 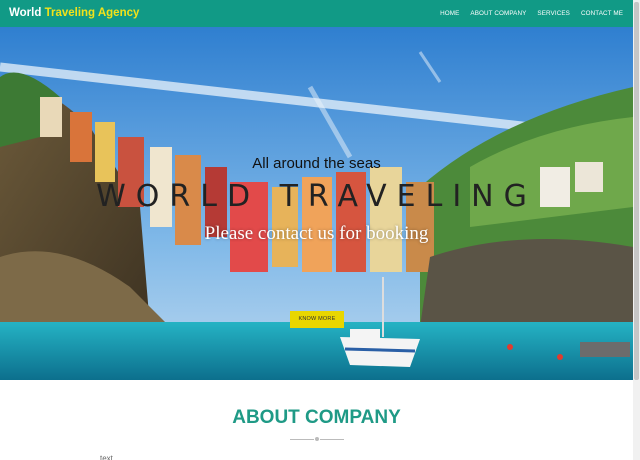 What do you see at coordinates (92, 13) in the screenshot?
I see `brand-word-agency: Traveling Agency` at bounding box center [92, 13].